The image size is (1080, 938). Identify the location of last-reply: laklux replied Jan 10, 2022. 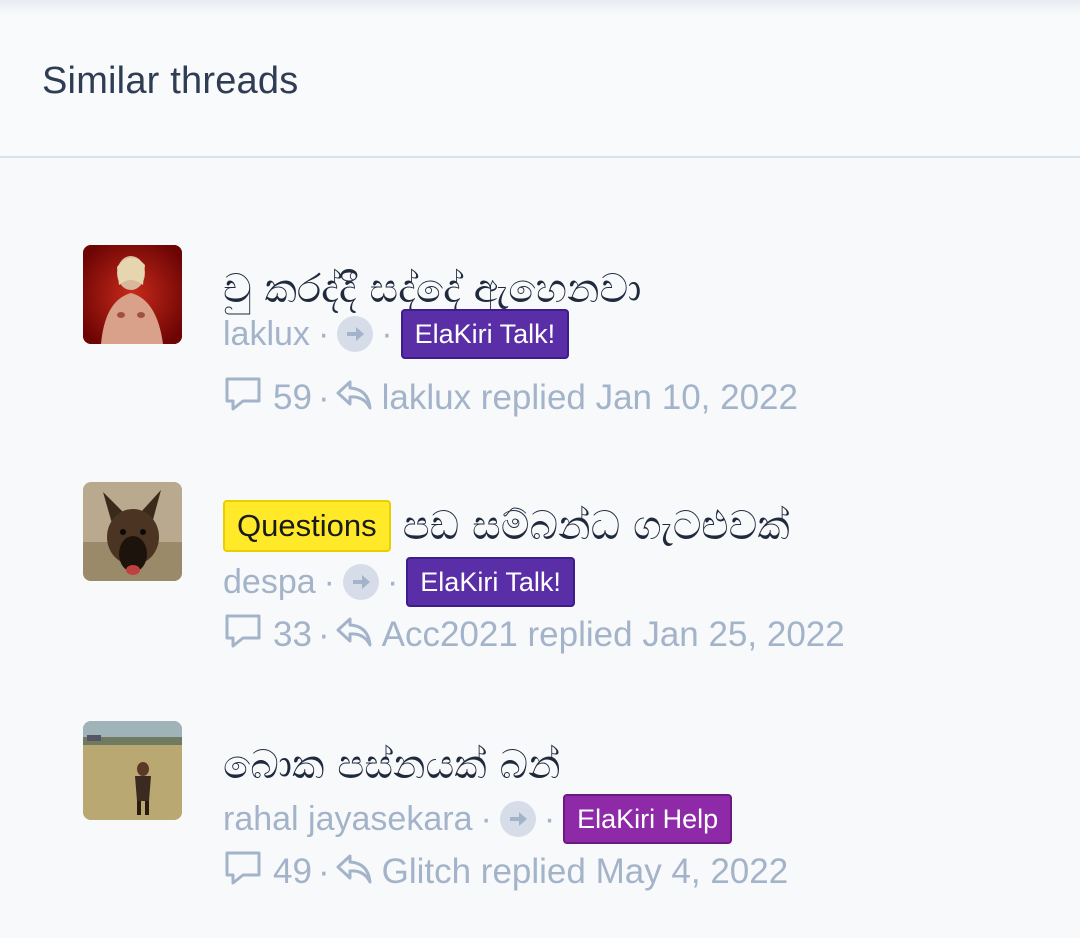
(590, 398).